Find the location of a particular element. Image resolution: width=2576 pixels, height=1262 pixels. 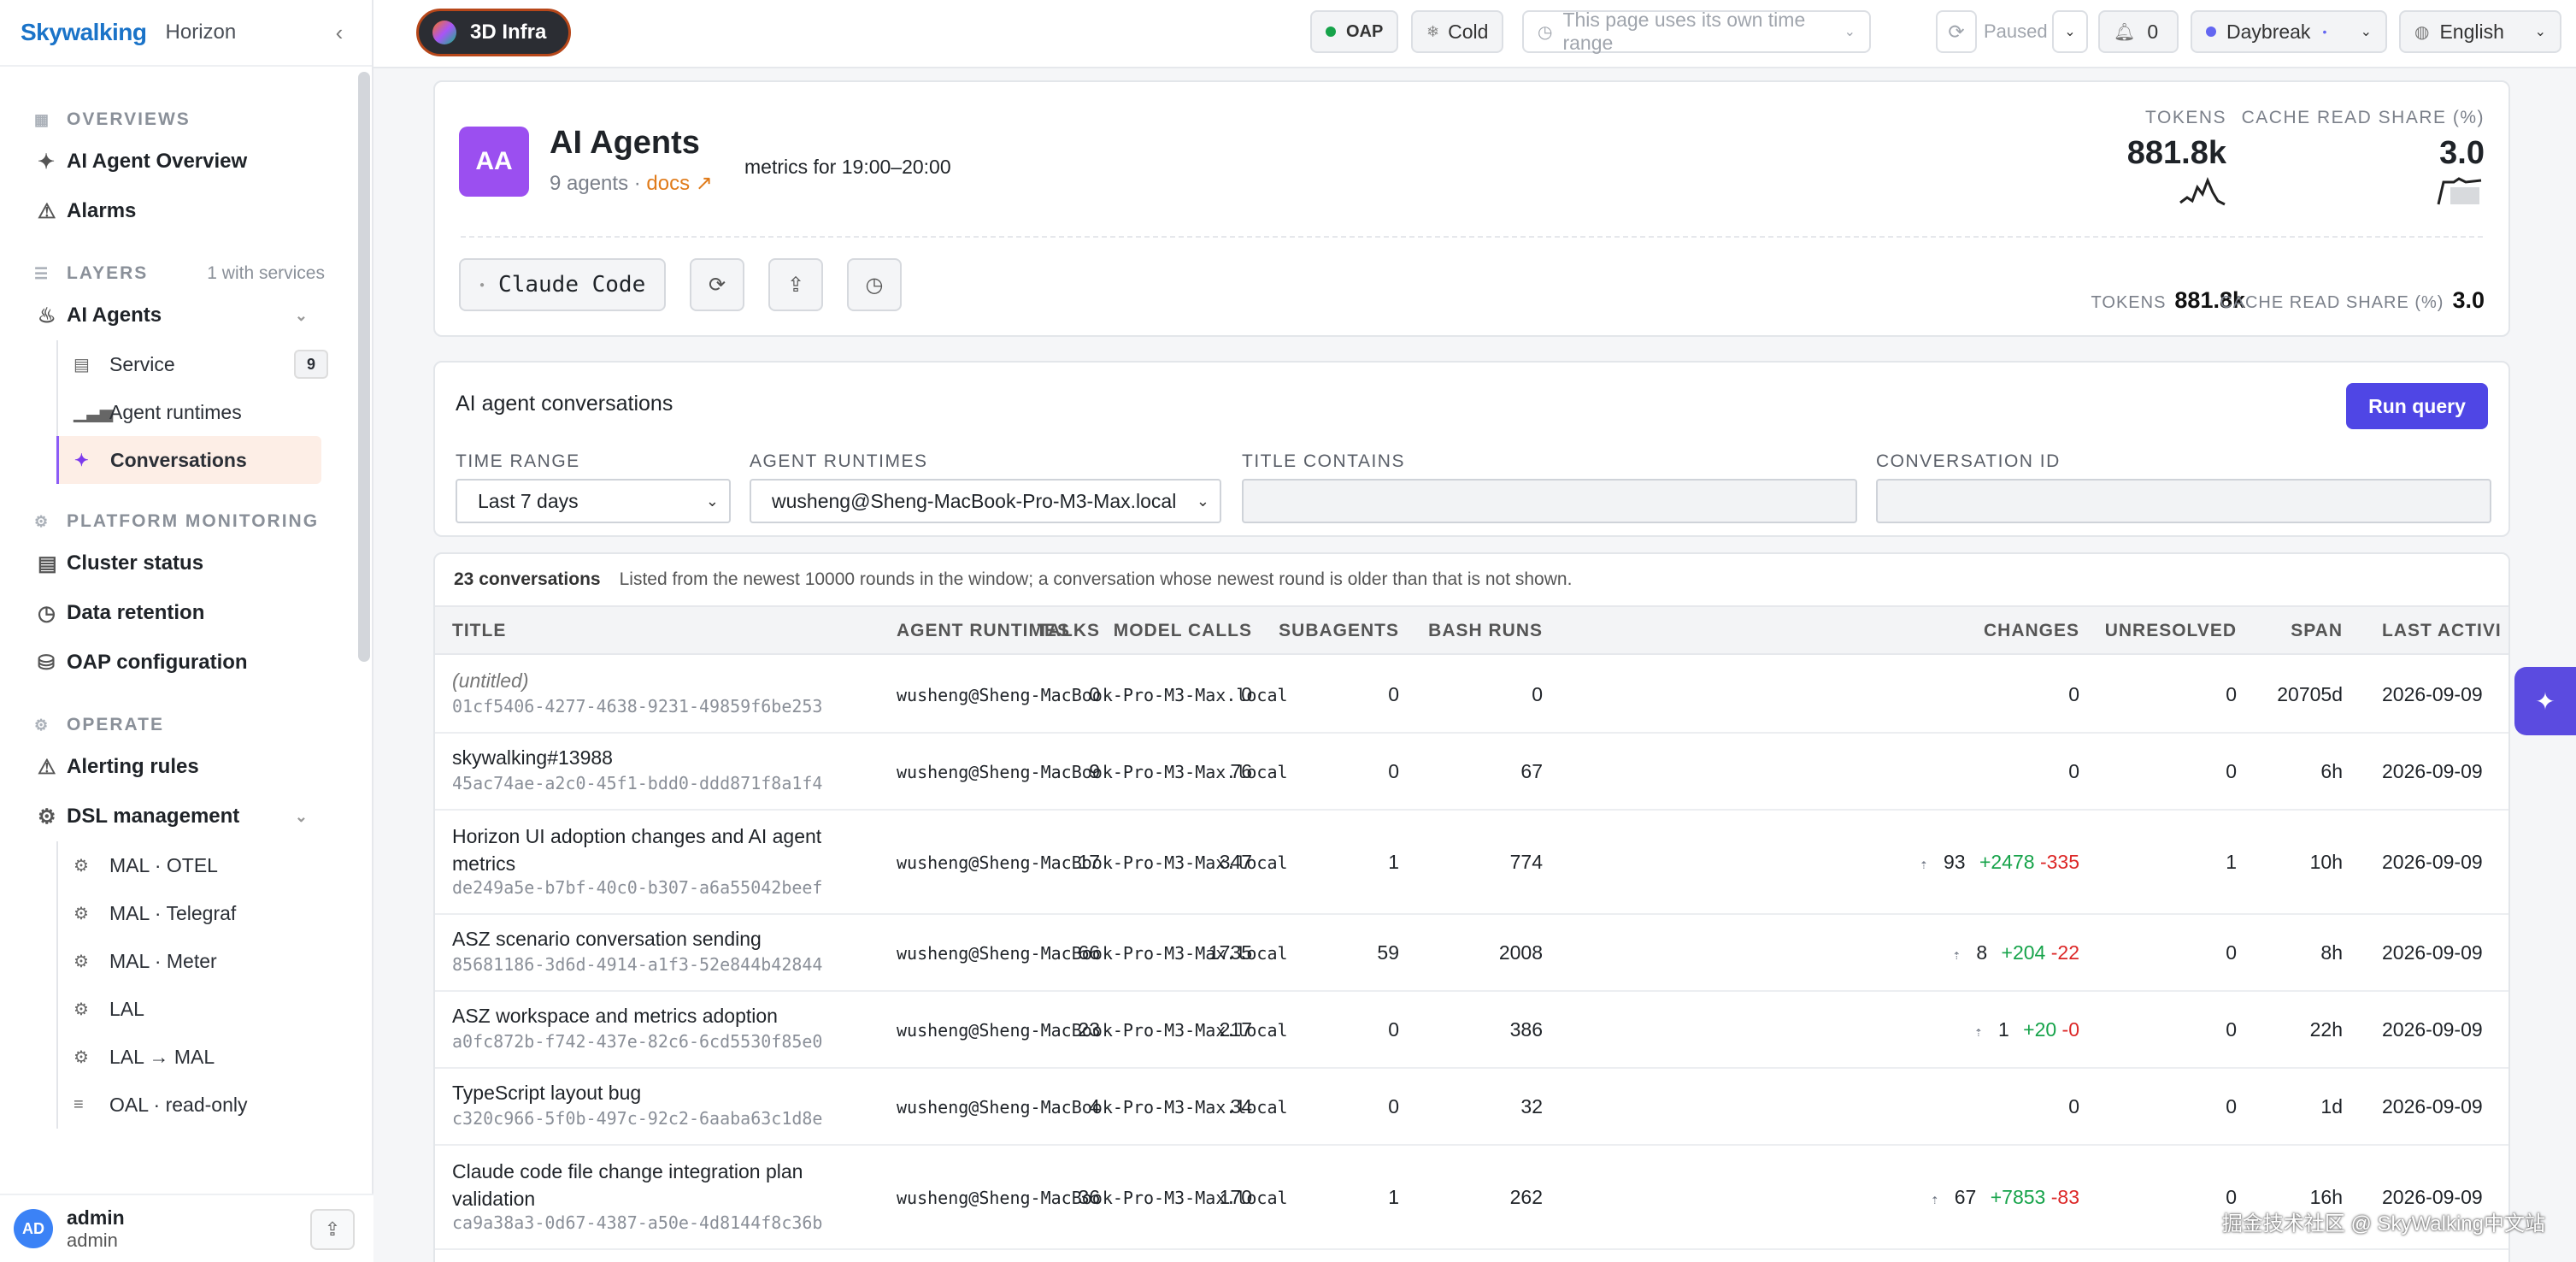

cold-storage-button: ❄ Cold is located at coordinates (1457, 32).